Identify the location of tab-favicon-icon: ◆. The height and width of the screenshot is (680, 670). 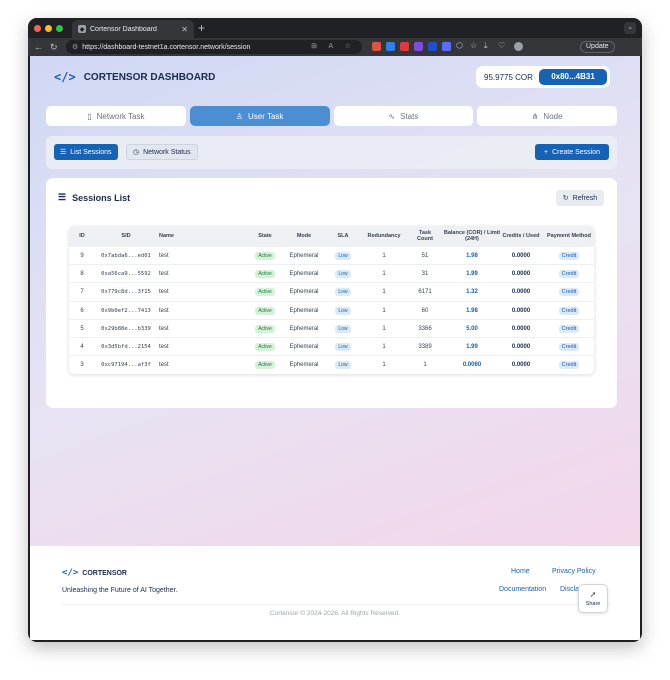
(82, 29).